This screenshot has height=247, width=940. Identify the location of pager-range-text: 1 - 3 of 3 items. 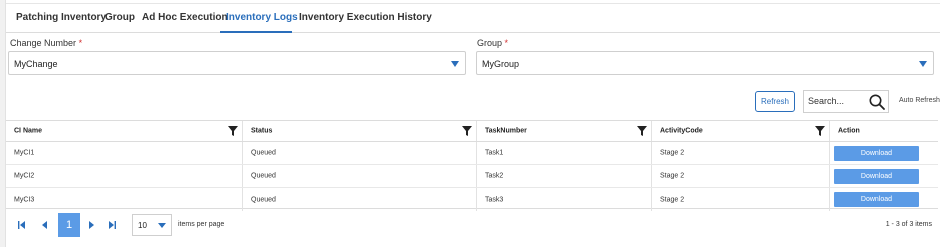
(908, 224).